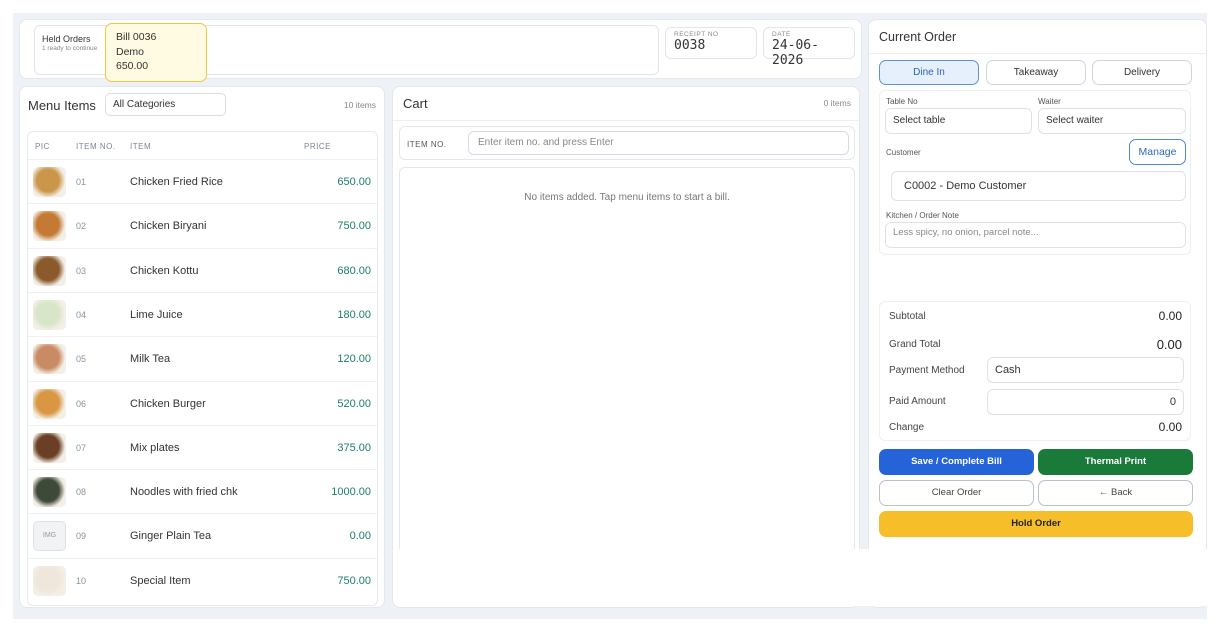  What do you see at coordinates (70, 48) in the screenshot?
I see `held-orders-subtitle: 1 ready to continue` at bounding box center [70, 48].